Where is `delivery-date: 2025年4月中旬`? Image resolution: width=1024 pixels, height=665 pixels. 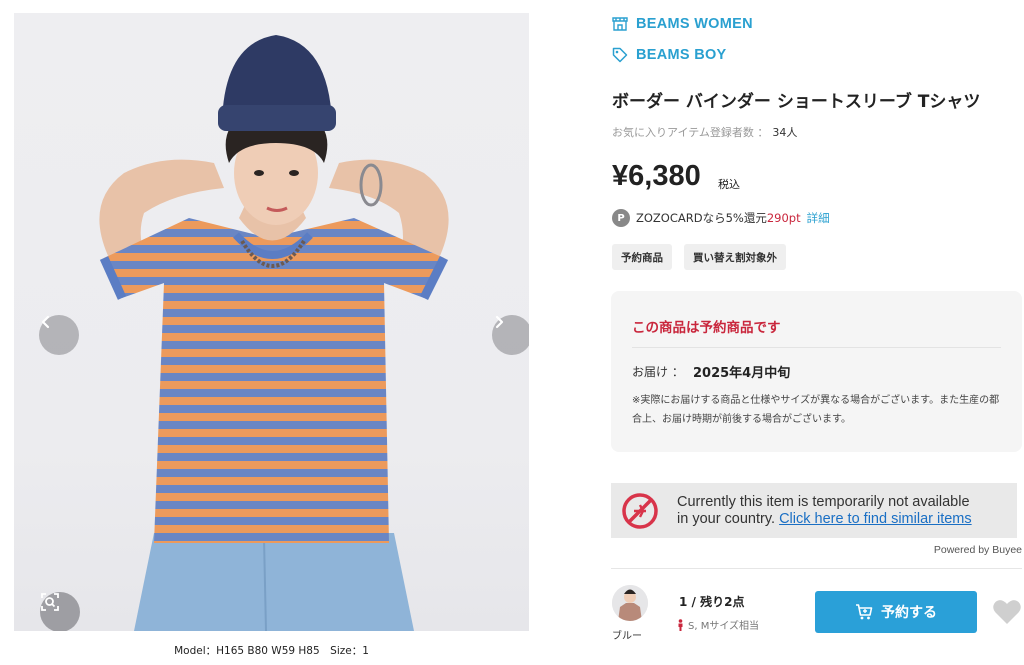 delivery-date: 2025年4月中旬 is located at coordinates (742, 373).